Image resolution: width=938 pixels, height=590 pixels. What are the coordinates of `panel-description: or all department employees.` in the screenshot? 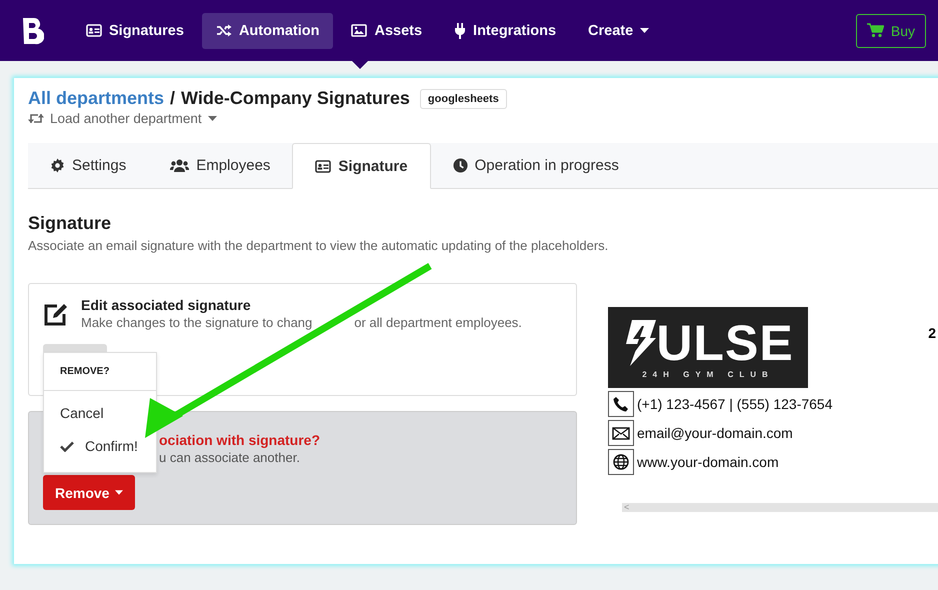 It's located at (438, 322).